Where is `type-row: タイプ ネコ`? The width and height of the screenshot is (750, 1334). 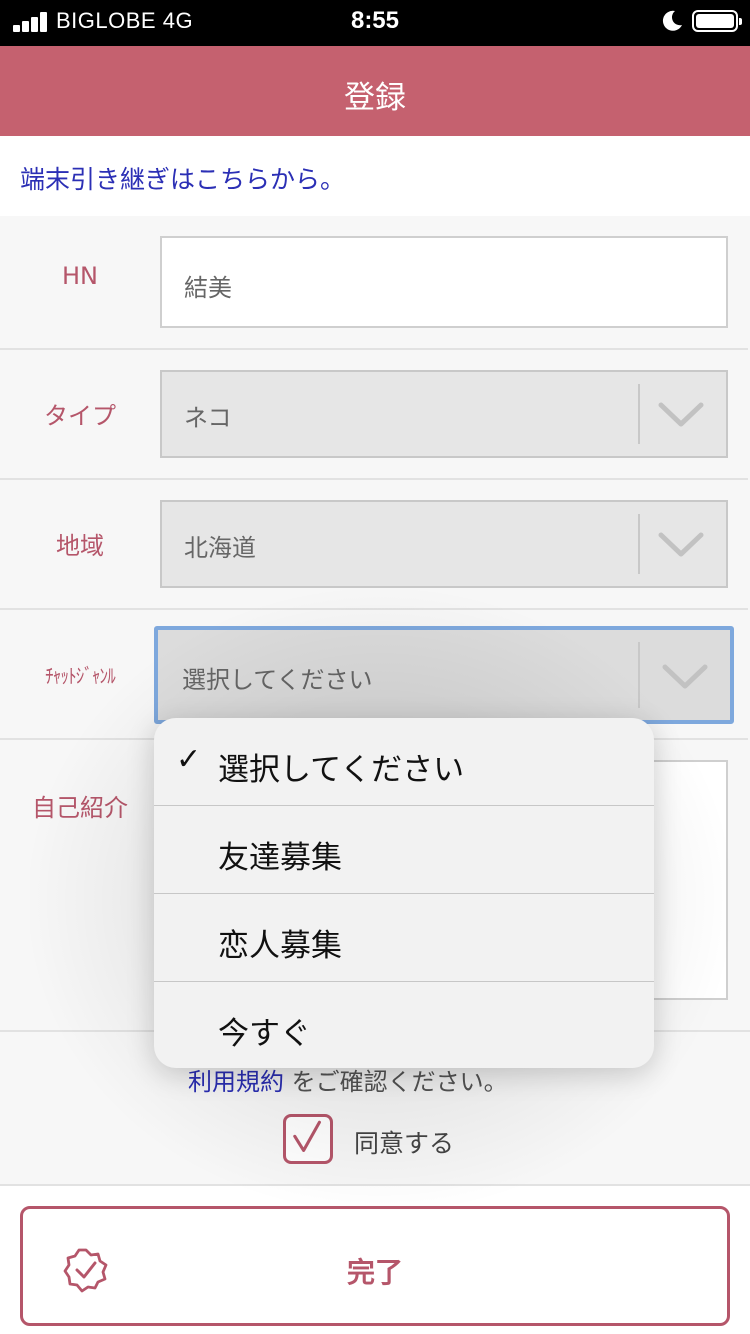 type-row: タイプ ネコ is located at coordinates (374, 414).